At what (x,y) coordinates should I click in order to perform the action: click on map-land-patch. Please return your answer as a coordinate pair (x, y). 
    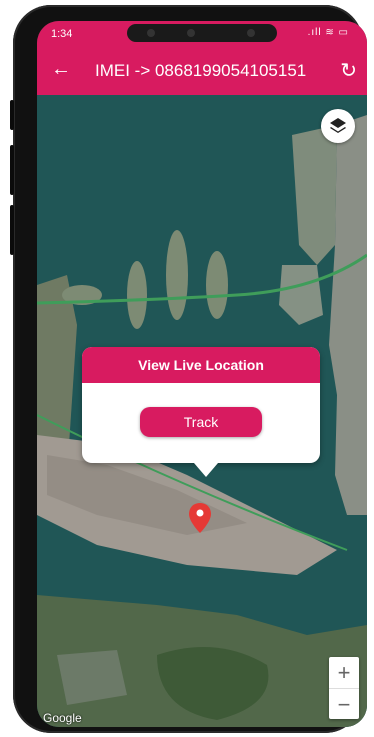
    Looking at the image, I should click on (92, 677).